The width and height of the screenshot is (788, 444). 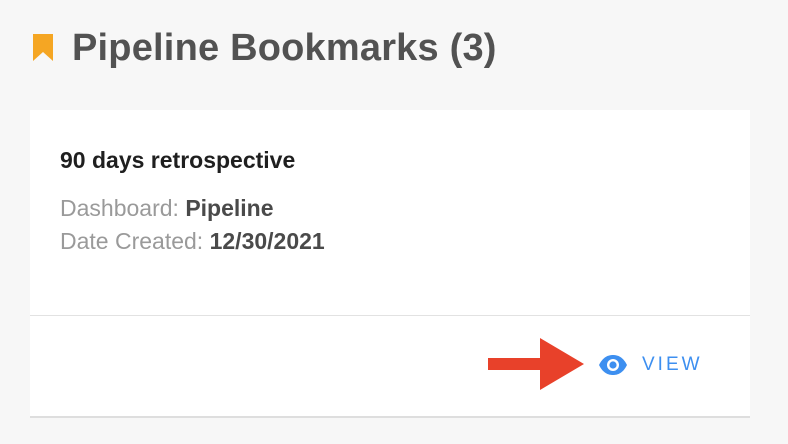 What do you see at coordinates (119, 208) in the screenshot?
I see `dashboard-label: Dashboard:` at bounding box center [119, 208].